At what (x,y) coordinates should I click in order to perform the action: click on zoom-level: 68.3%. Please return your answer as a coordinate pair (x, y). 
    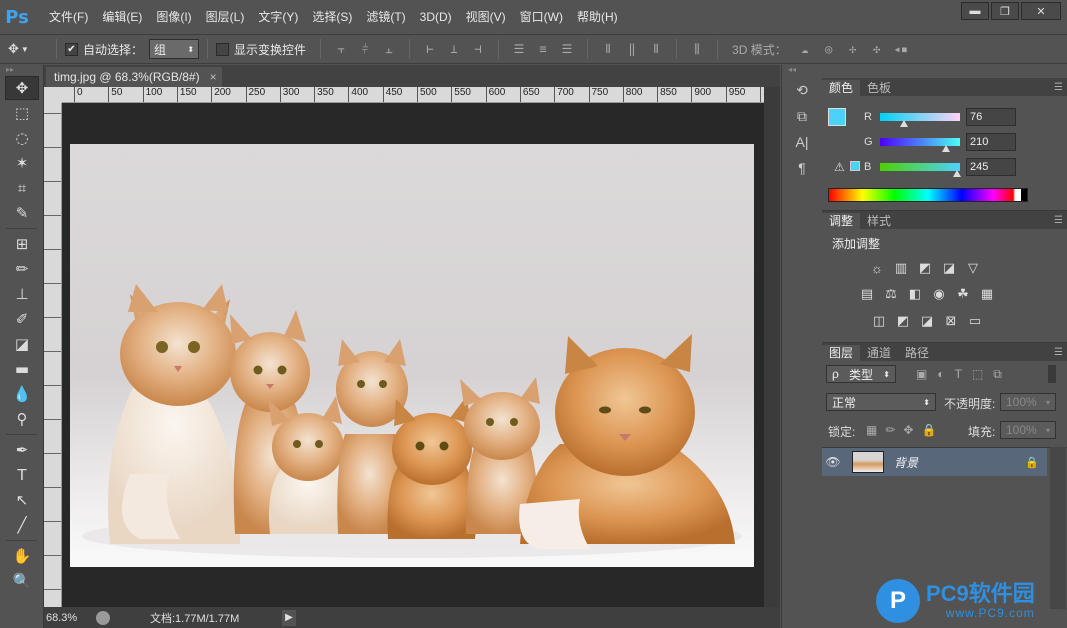
    Looking at the image, I should click on (68, 618).